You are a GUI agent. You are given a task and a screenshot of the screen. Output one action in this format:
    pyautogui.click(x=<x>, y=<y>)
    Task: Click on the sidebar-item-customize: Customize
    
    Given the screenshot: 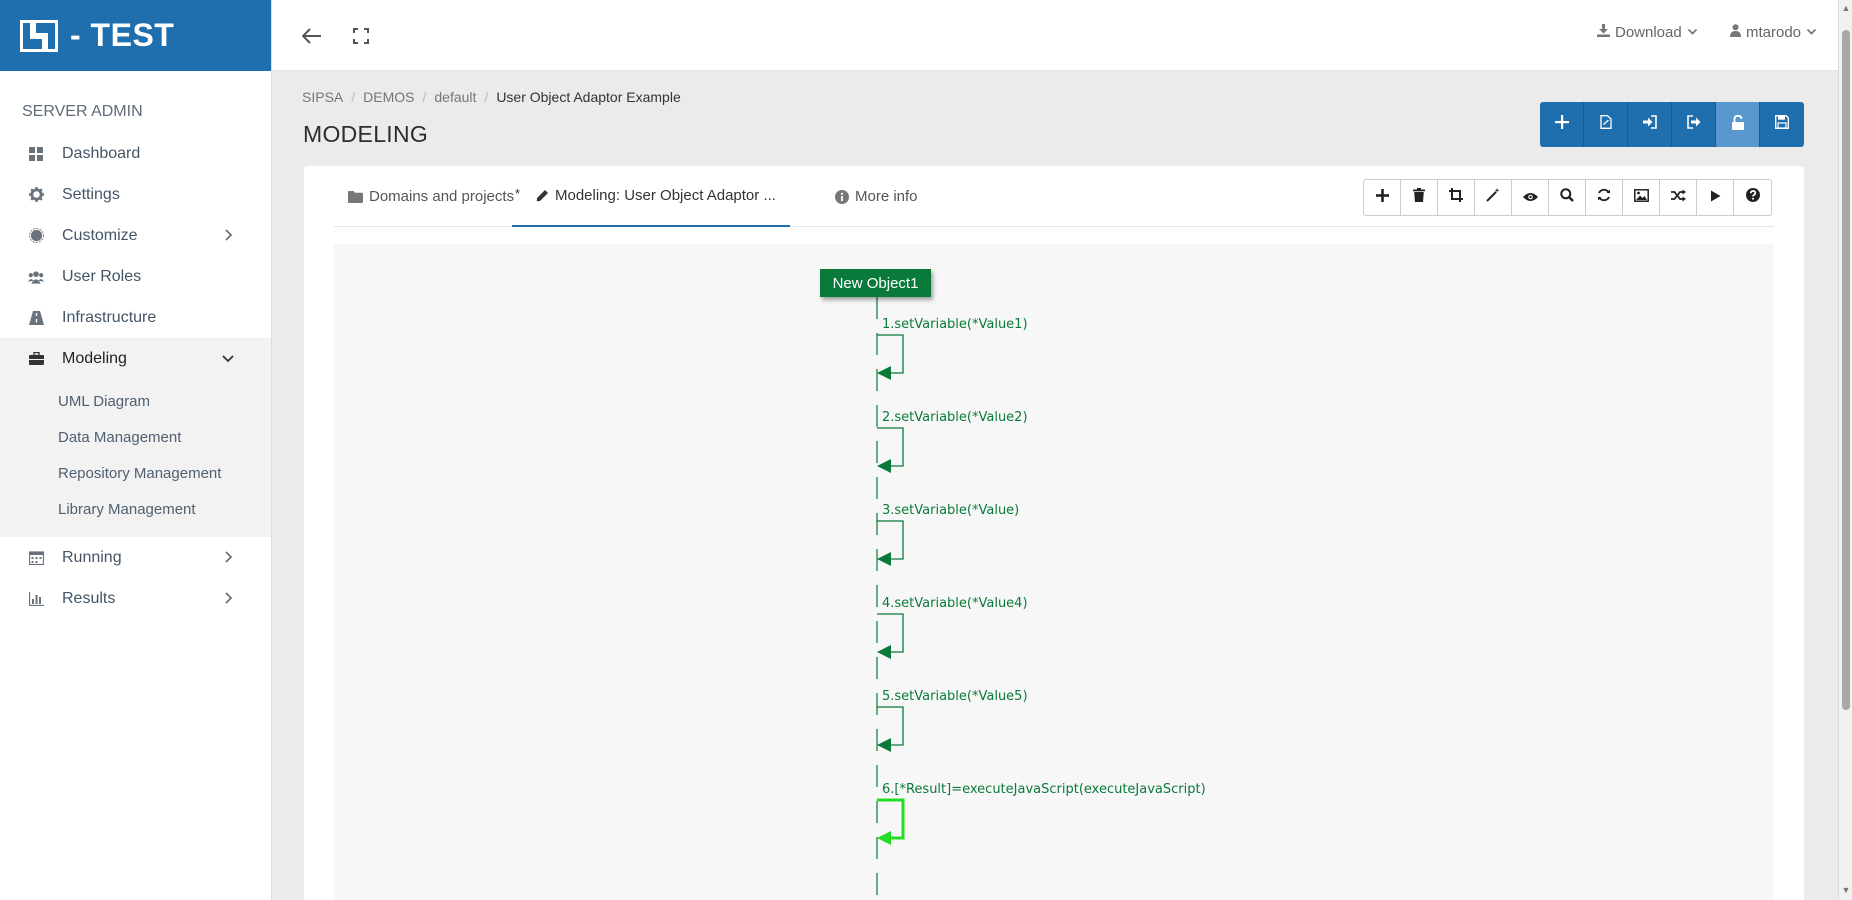 What is the action you would take?
    pyautogui.click(x=135, y=235)
    